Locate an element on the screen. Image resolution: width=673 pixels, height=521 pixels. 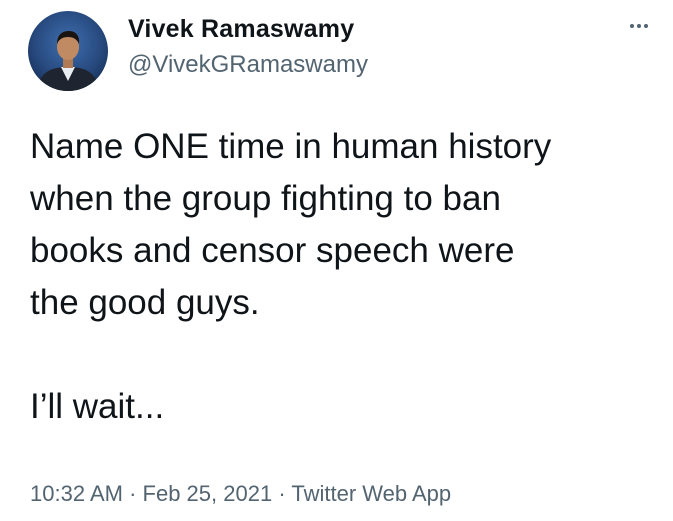
tweet-source: Twitter Web App is located at coordinates (371, 493).